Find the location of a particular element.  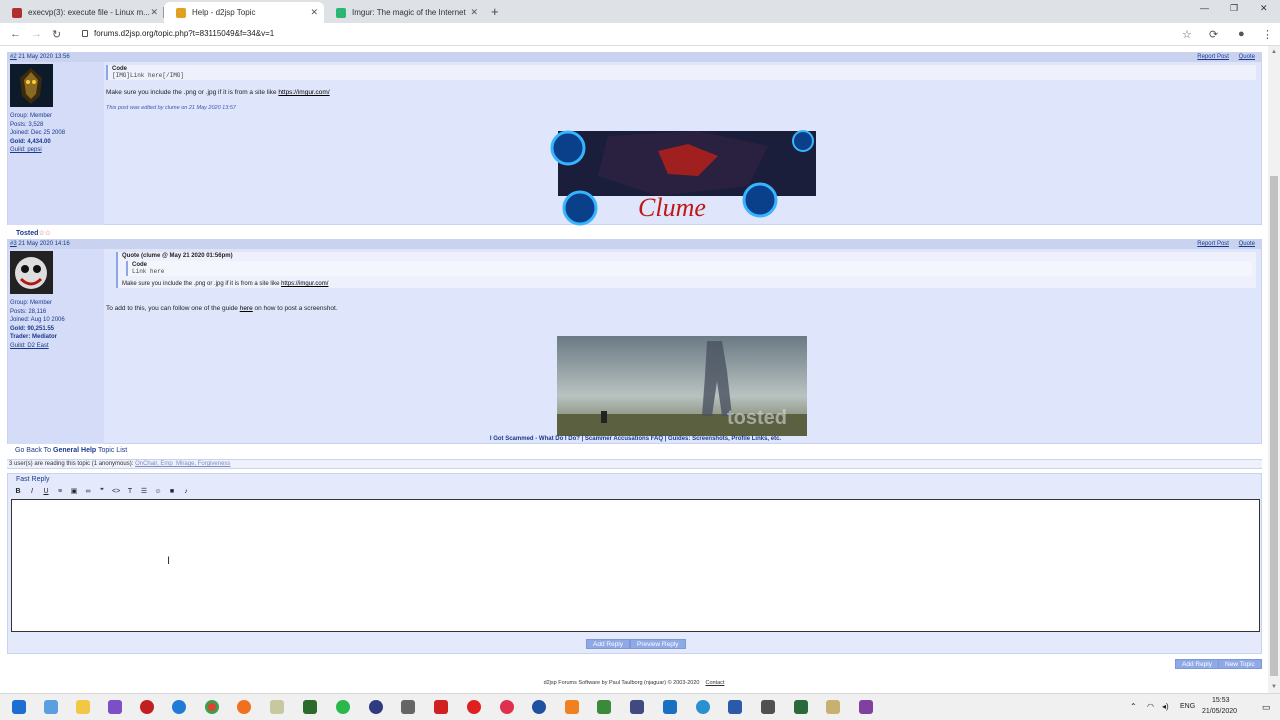

bottom-add-reply-button: Add Reply is located at coordinates (1197, 664).